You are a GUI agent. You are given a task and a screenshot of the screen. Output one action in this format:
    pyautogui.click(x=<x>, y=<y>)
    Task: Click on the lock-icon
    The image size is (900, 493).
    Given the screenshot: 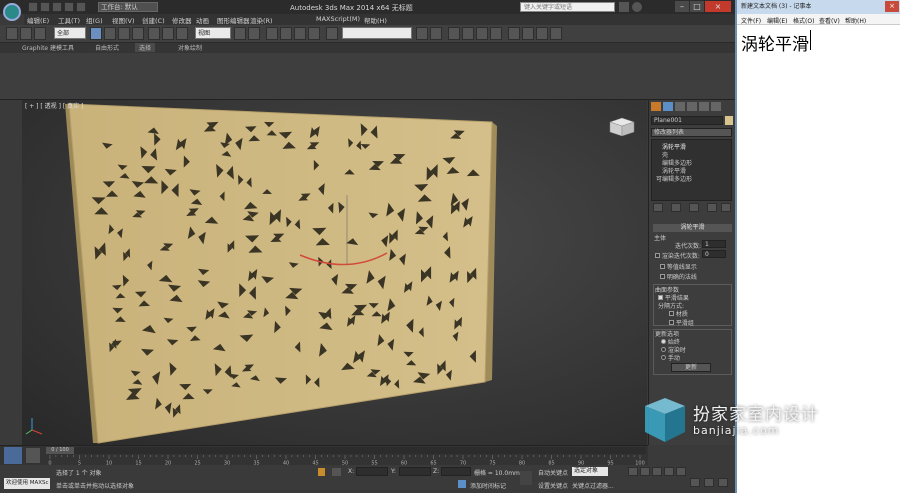 What is the action you would take?
    pyautogui.click(x=321, y=472)
    